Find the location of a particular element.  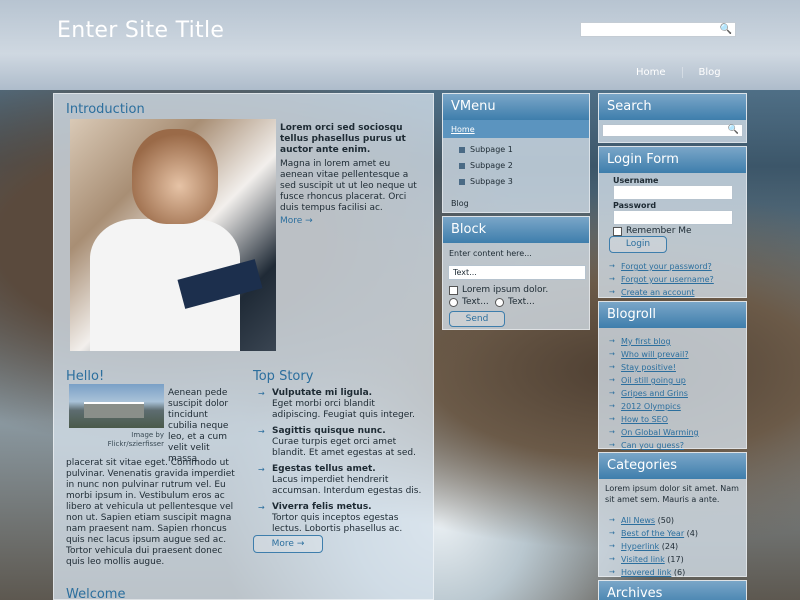

list-item: Who will prevail? is located at coordinates (654, 354).